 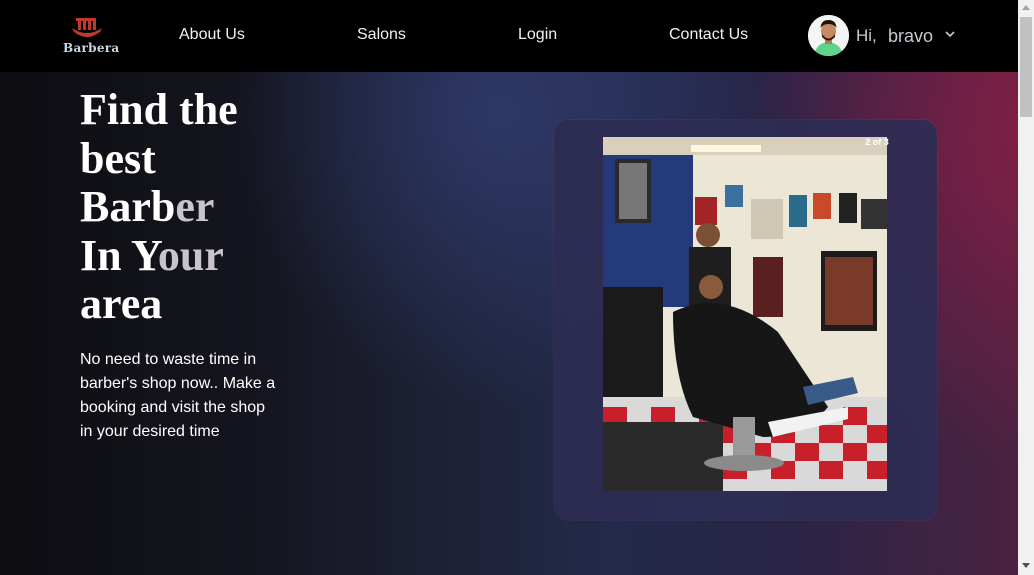 What do you see at coordinates (381, 35) in the screenshot?
I see `nav-link-salons: Salons` at bounding box center [381, 35].